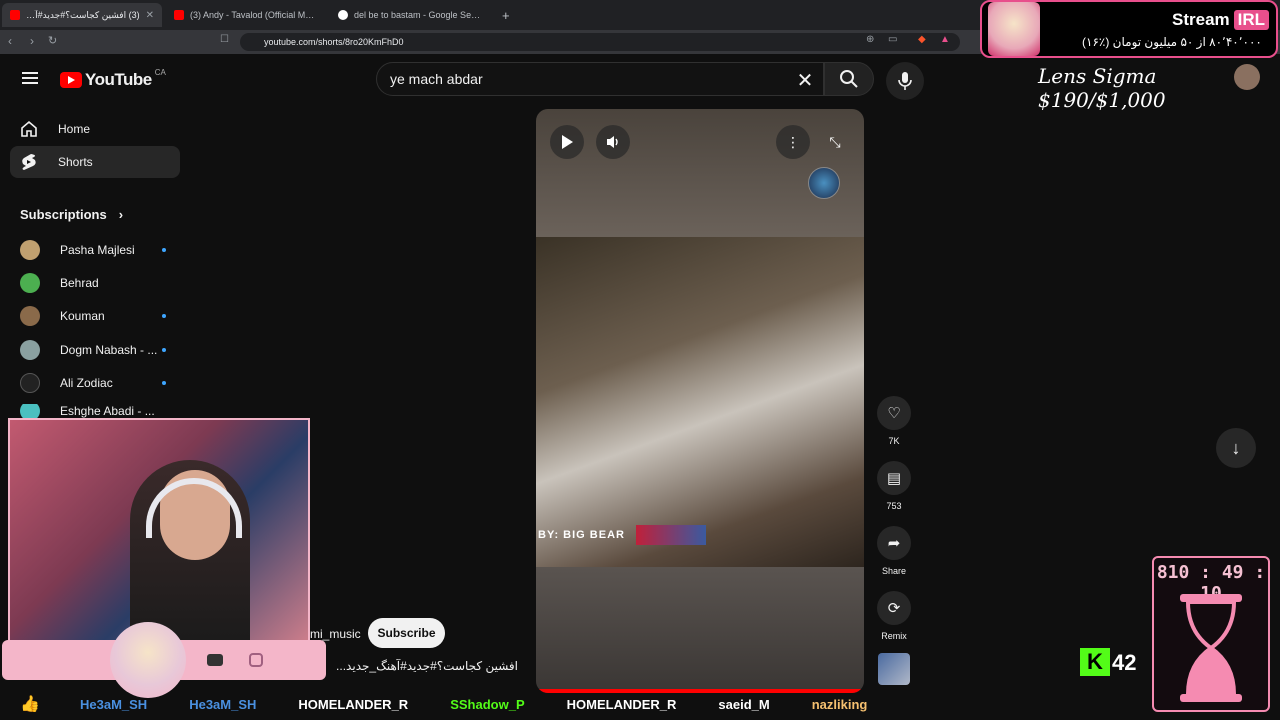 The image size is (1280, 720). I want to click on subscription-item: Kouman, so click(100, 316).